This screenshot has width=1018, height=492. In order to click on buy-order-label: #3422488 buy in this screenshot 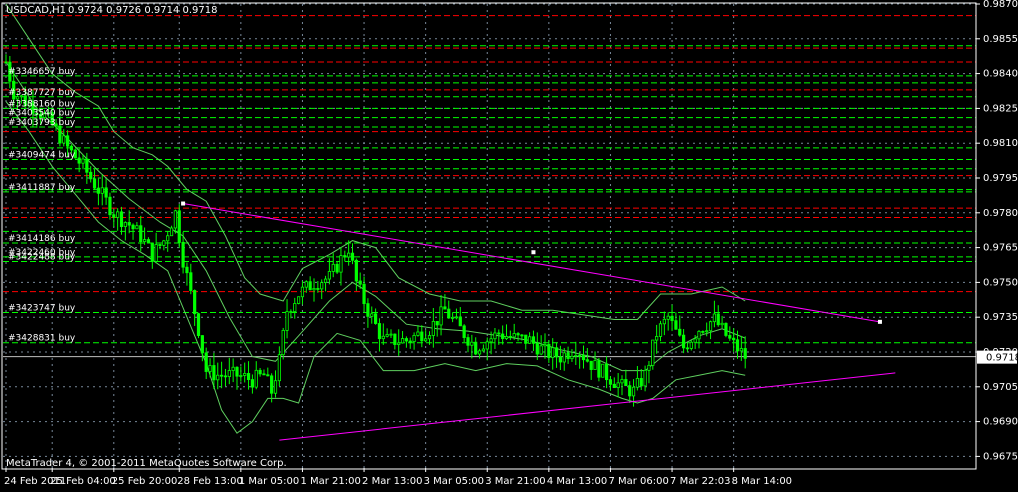, I will do `click(42, 258)`.